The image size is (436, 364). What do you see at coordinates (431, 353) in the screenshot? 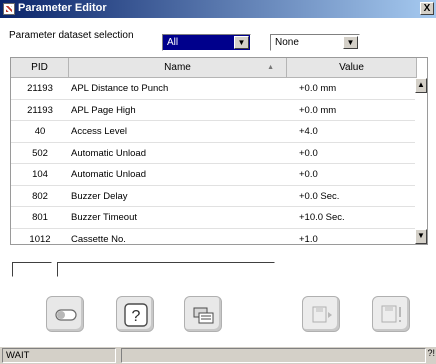
I see `status-help-icon: ?!` at bounding box center [431, 353].